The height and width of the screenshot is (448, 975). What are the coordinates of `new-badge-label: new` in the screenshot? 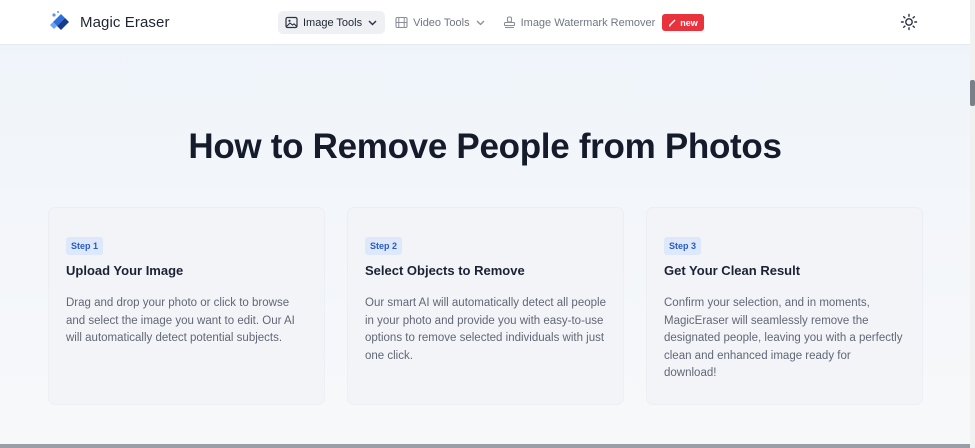 It's located at (689, 22).